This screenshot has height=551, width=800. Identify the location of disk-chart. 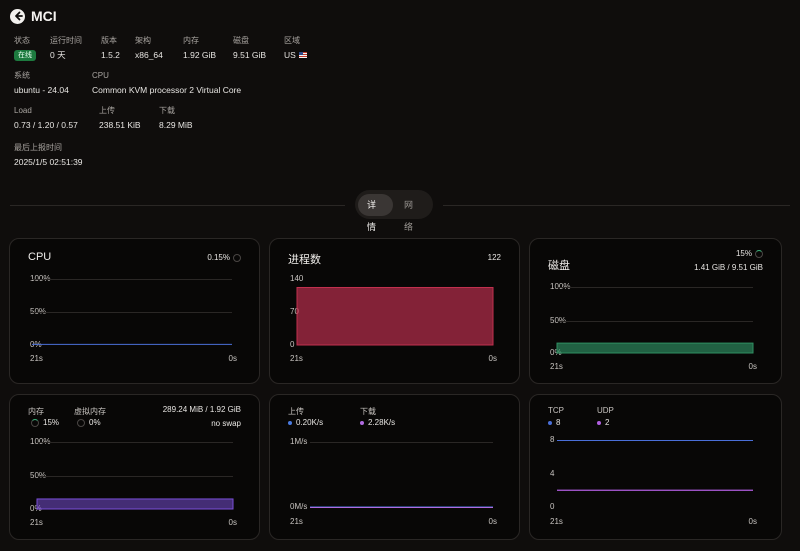
(655, 348).